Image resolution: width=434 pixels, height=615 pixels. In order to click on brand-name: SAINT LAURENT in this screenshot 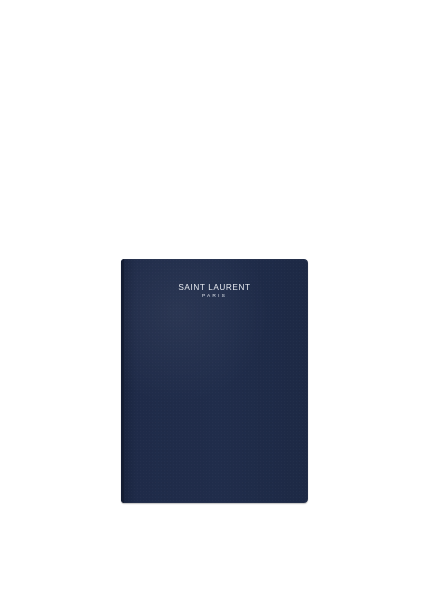, I will do `click(214, 287)`.